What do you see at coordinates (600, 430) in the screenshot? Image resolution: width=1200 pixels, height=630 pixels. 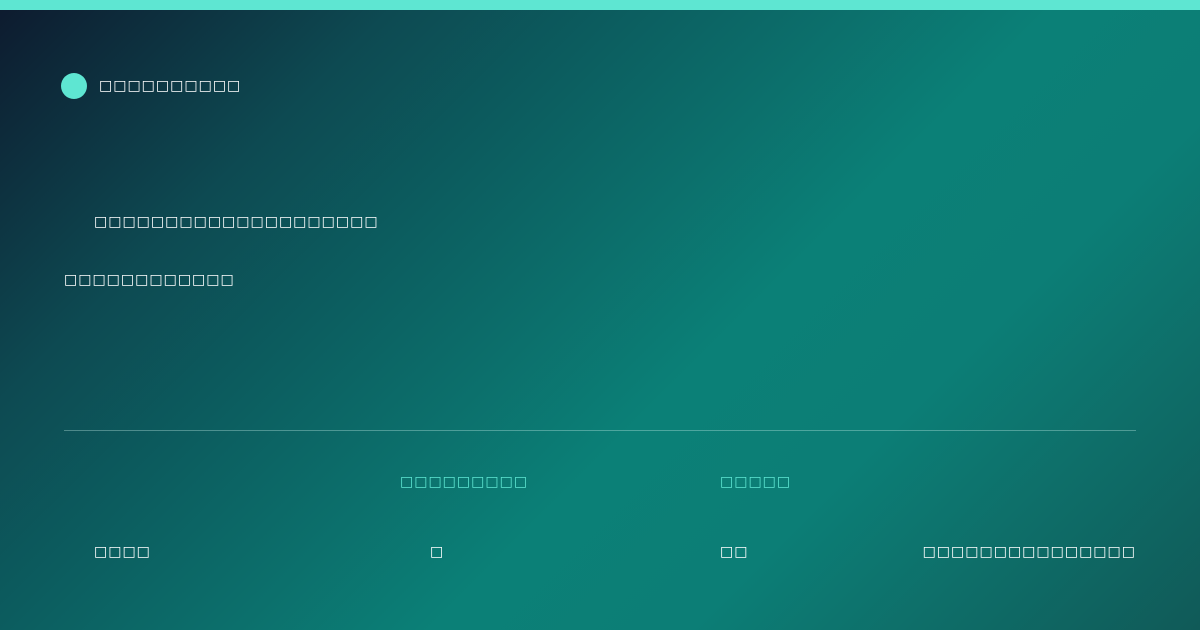 I see `divider` at bounding box center [600, 430].